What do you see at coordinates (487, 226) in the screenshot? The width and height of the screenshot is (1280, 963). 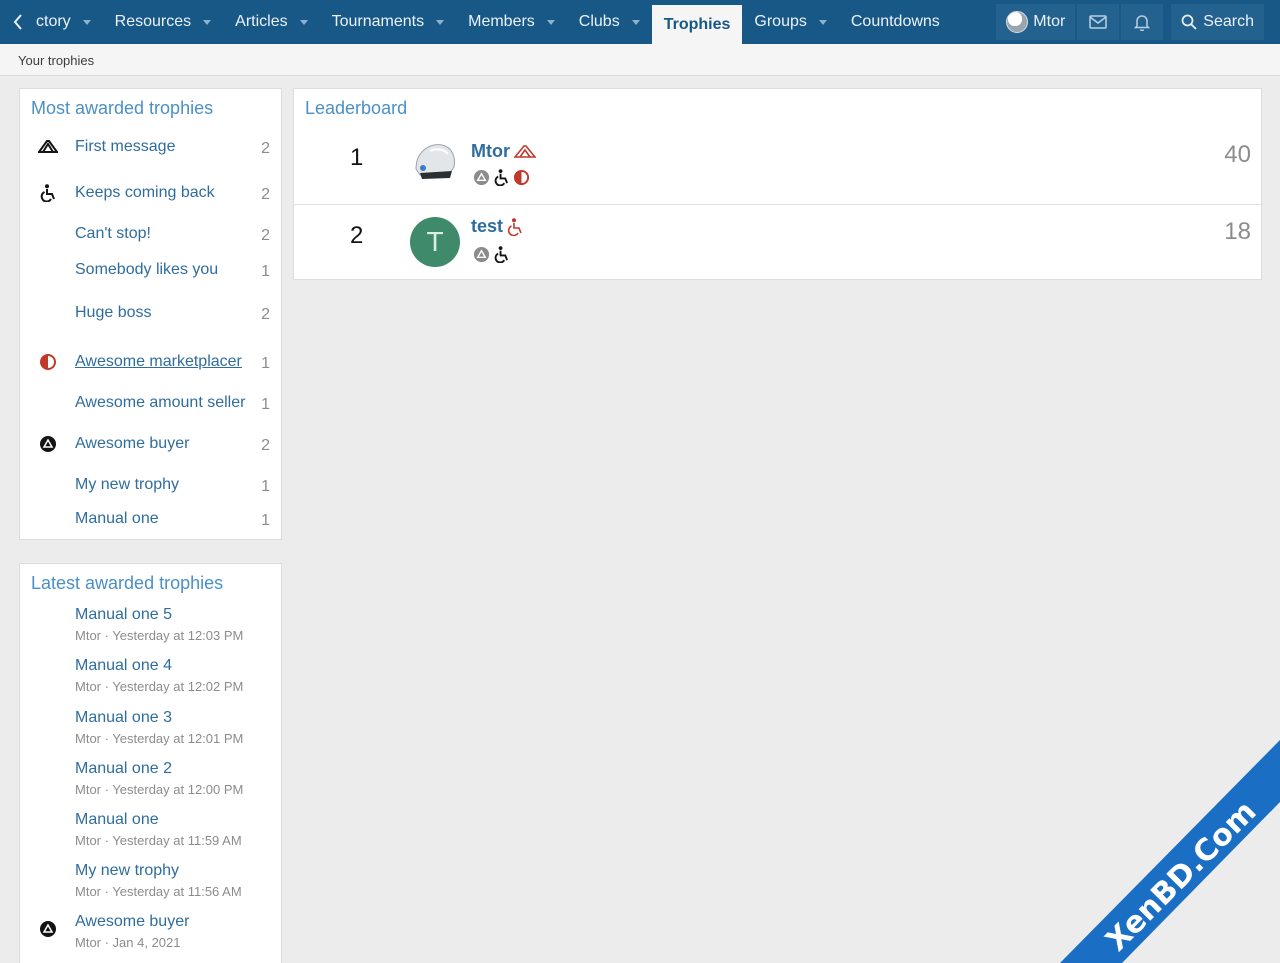 I see `username-text: test` at bounding box center [487, 226].